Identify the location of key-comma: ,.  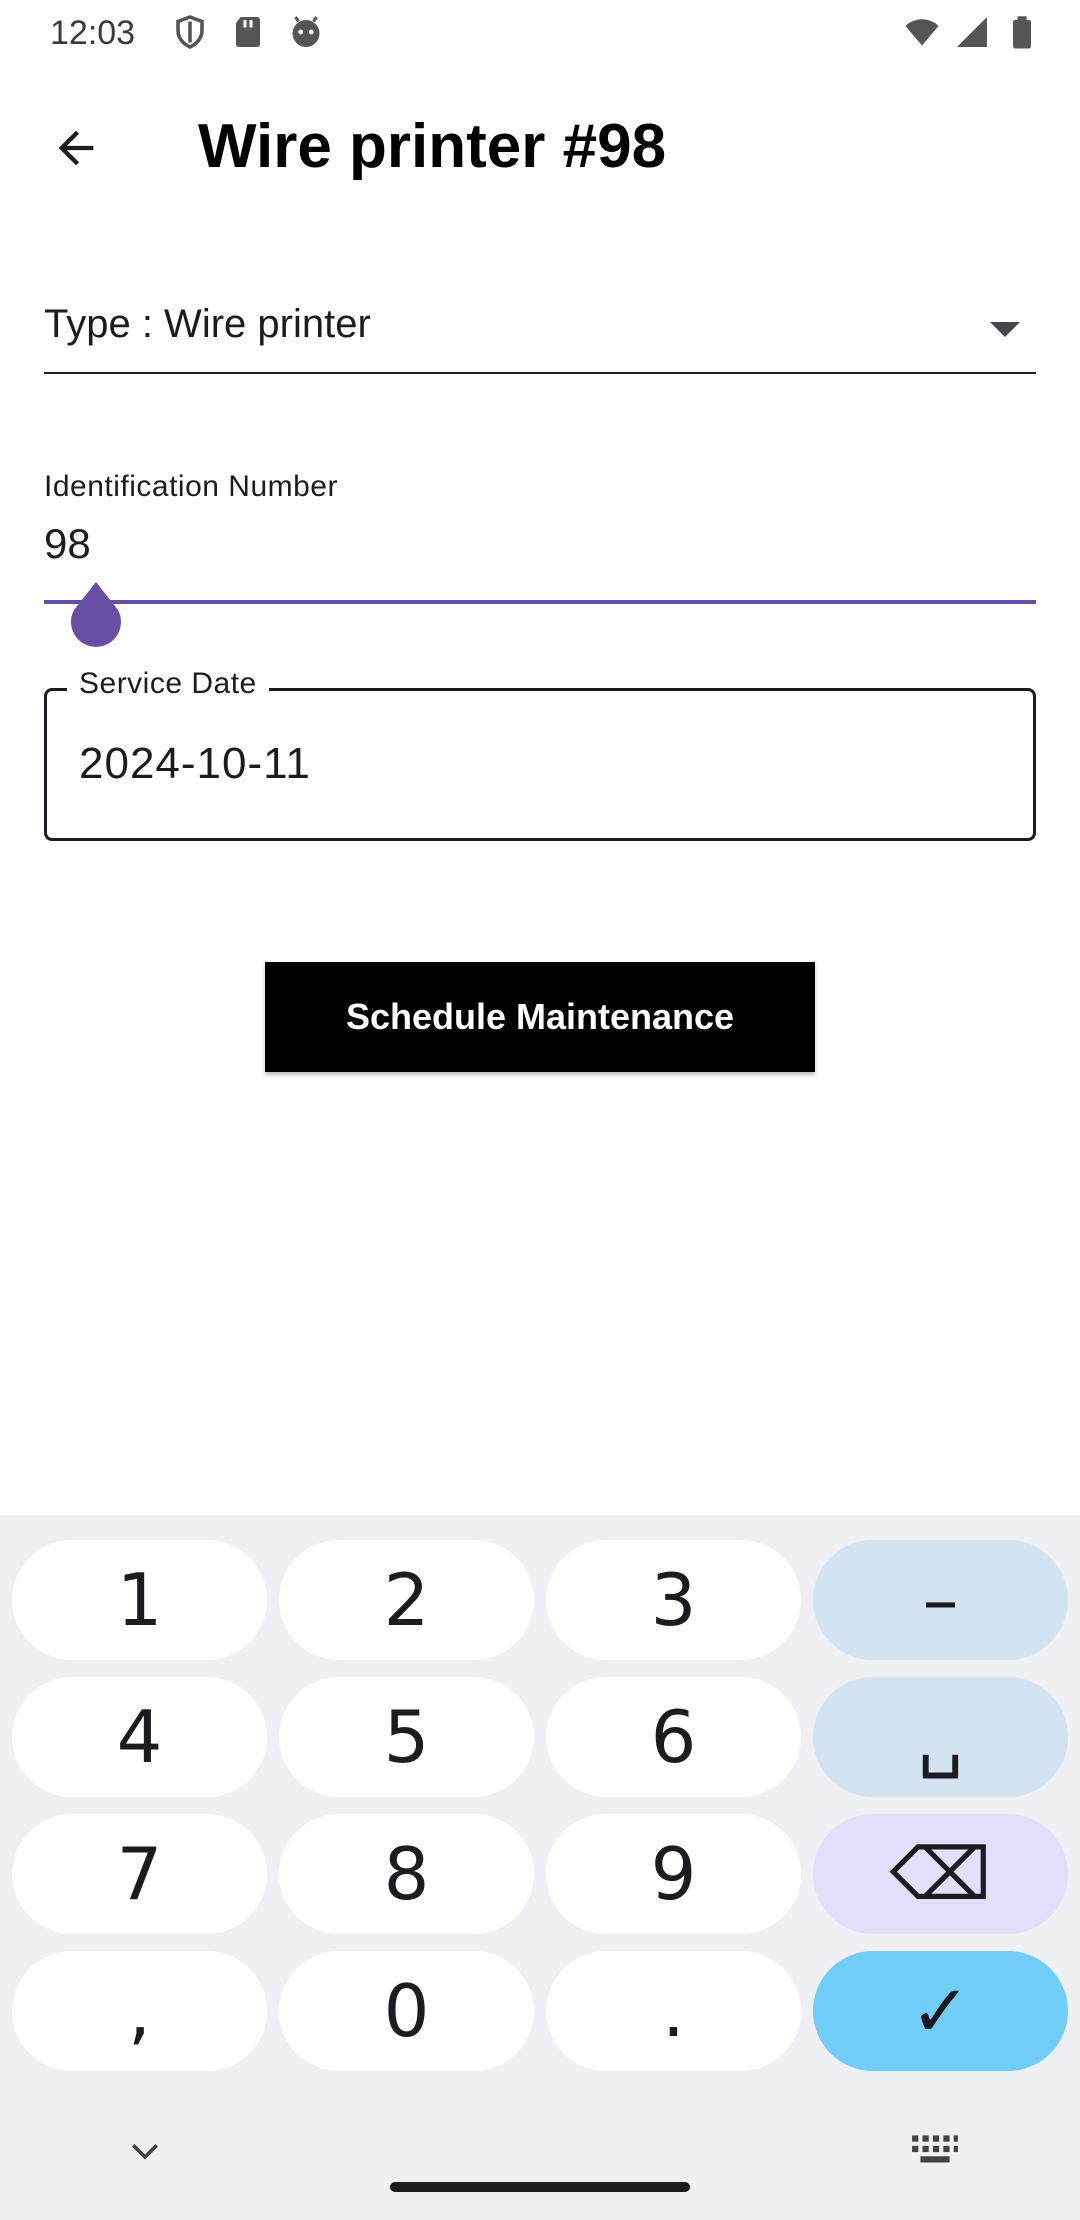
(139, 2011).